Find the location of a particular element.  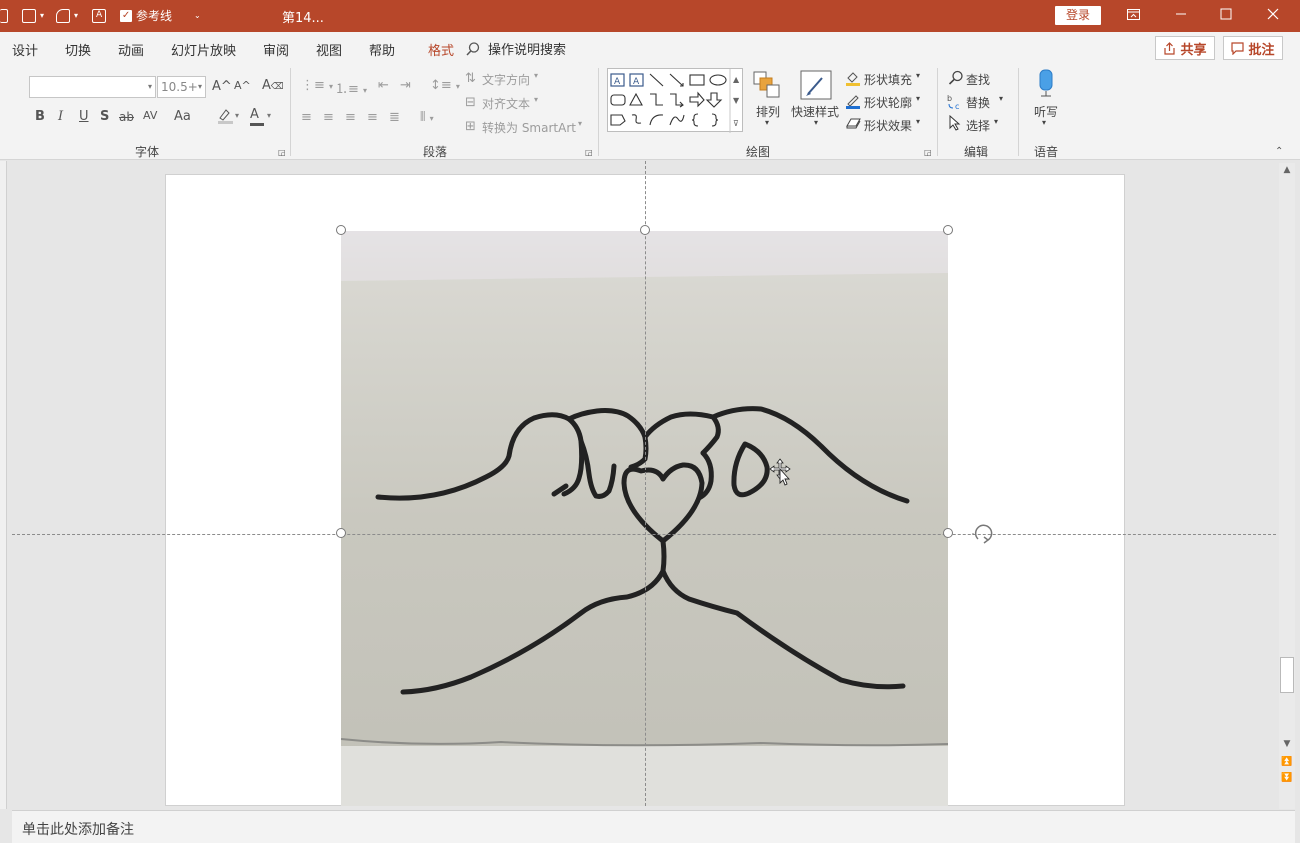

resize-handle-right is located at coordinates (948, 533).